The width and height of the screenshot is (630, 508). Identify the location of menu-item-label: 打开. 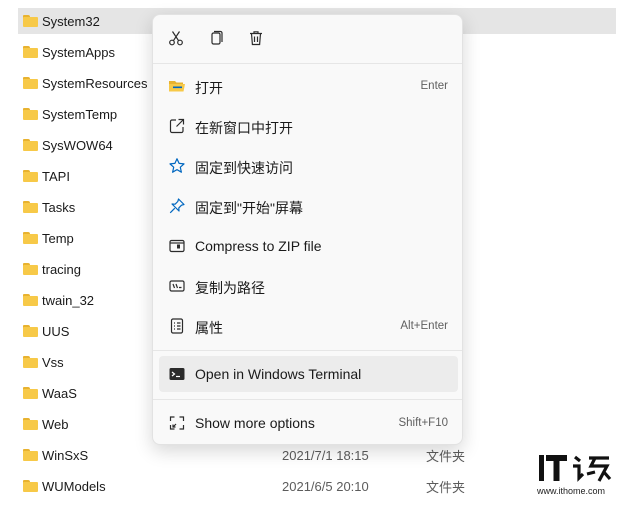
(209, 88).